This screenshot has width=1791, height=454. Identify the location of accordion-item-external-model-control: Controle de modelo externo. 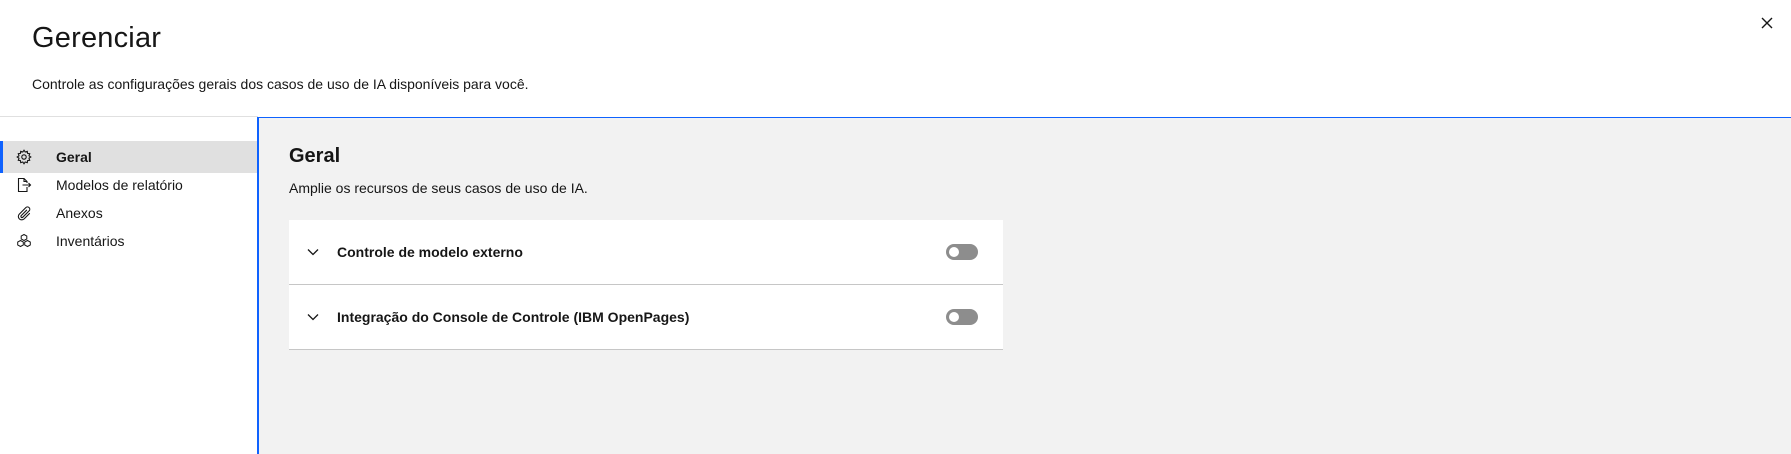
(646, 252).